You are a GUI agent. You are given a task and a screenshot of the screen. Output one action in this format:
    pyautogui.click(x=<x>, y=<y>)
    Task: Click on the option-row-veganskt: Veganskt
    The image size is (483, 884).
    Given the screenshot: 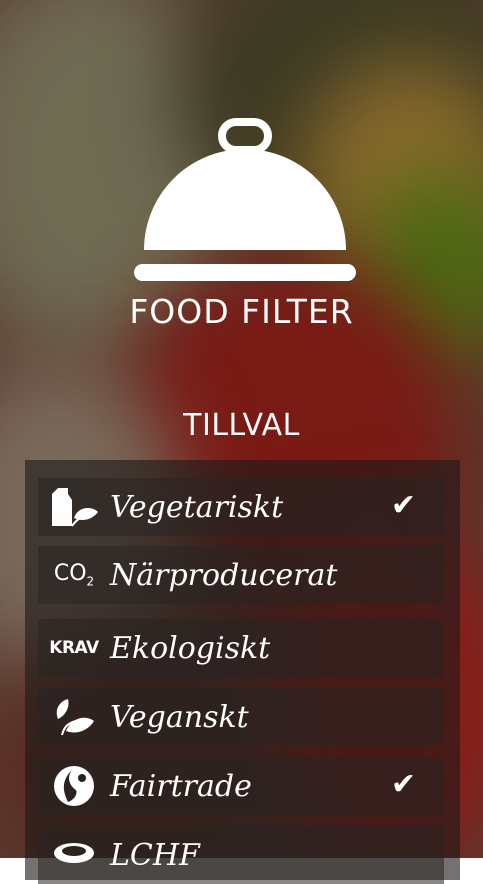 What is the action you would take?
    pyautogui.click(x=241, y=717)
    